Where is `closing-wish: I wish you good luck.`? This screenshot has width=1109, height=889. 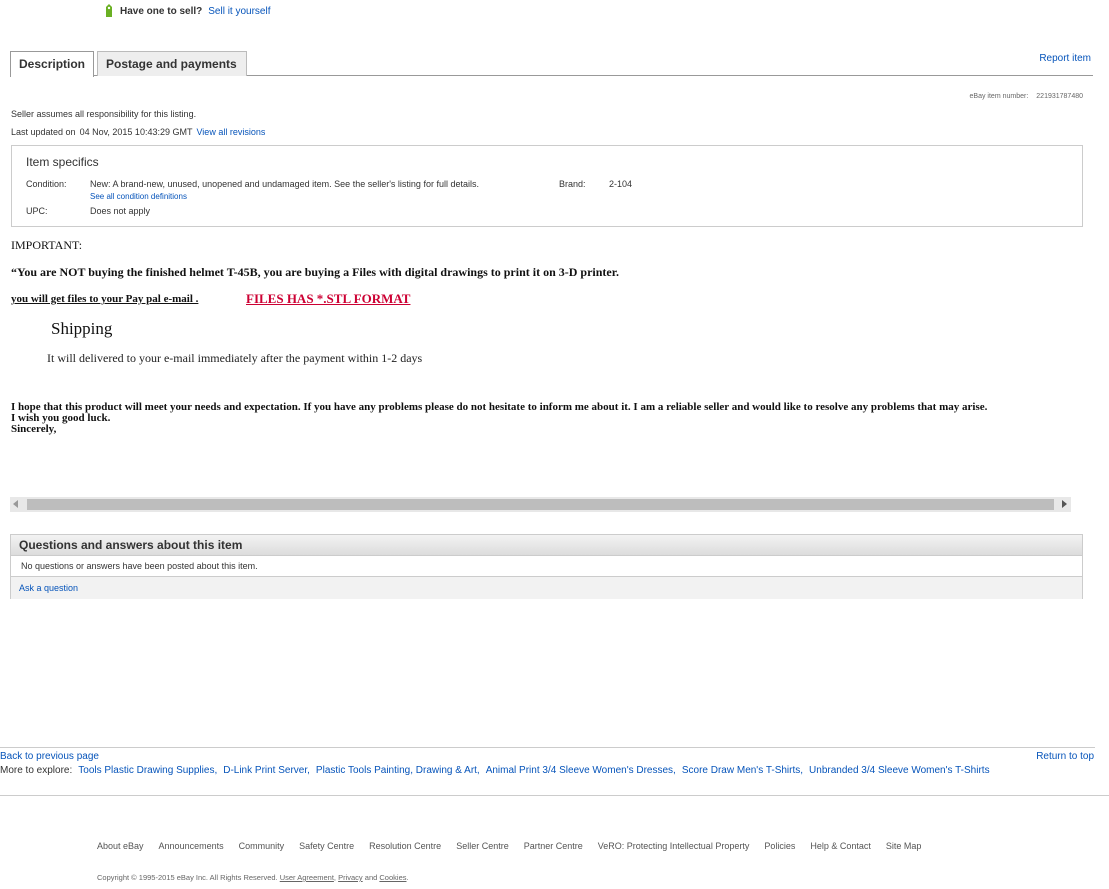
closing-wish: I wish you good luck. is located at coordinates (61, 418).